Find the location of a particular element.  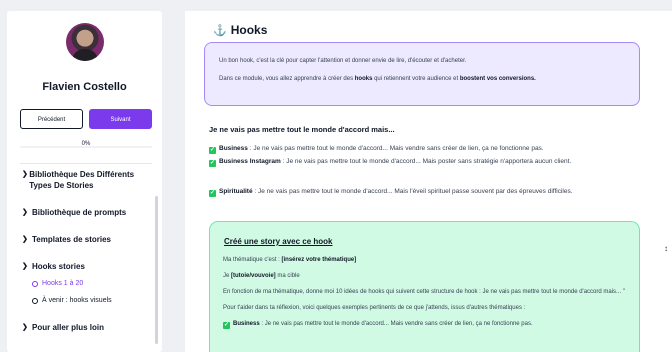

sidebar-subitem-hooks-1-20: Hooks 1 à 20 is located at coordinates (57, 283).